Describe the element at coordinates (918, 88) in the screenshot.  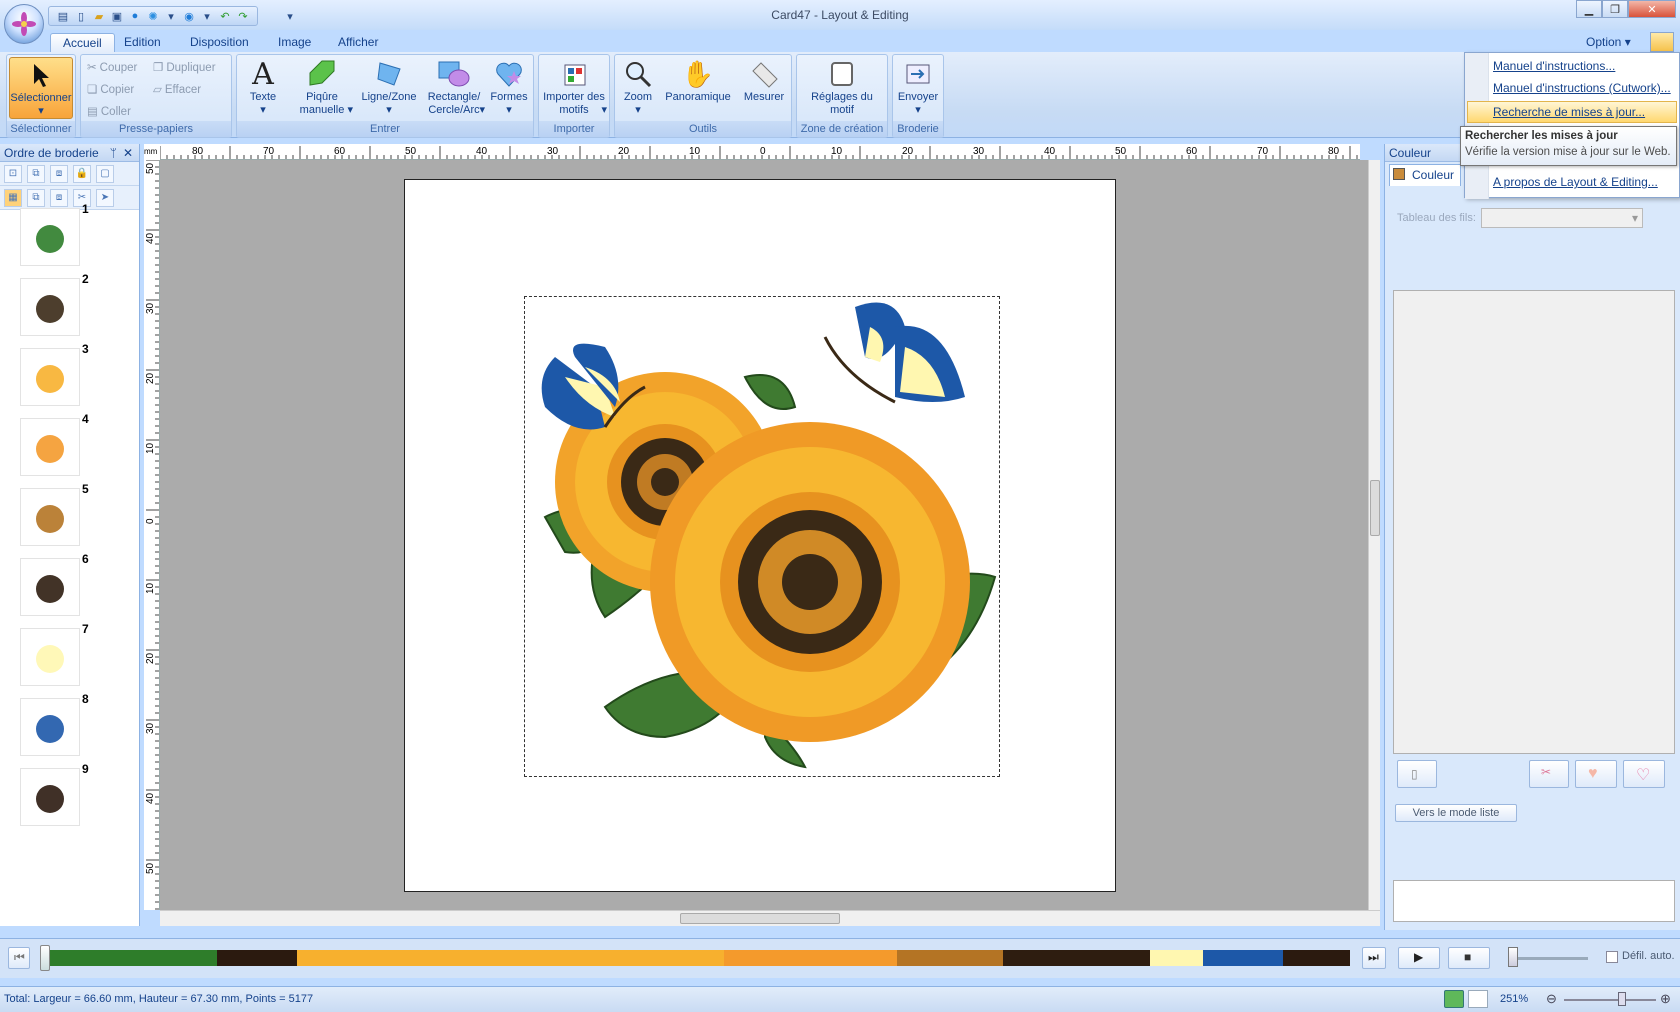
I see `send-button: Envoyer ▾` at that location.